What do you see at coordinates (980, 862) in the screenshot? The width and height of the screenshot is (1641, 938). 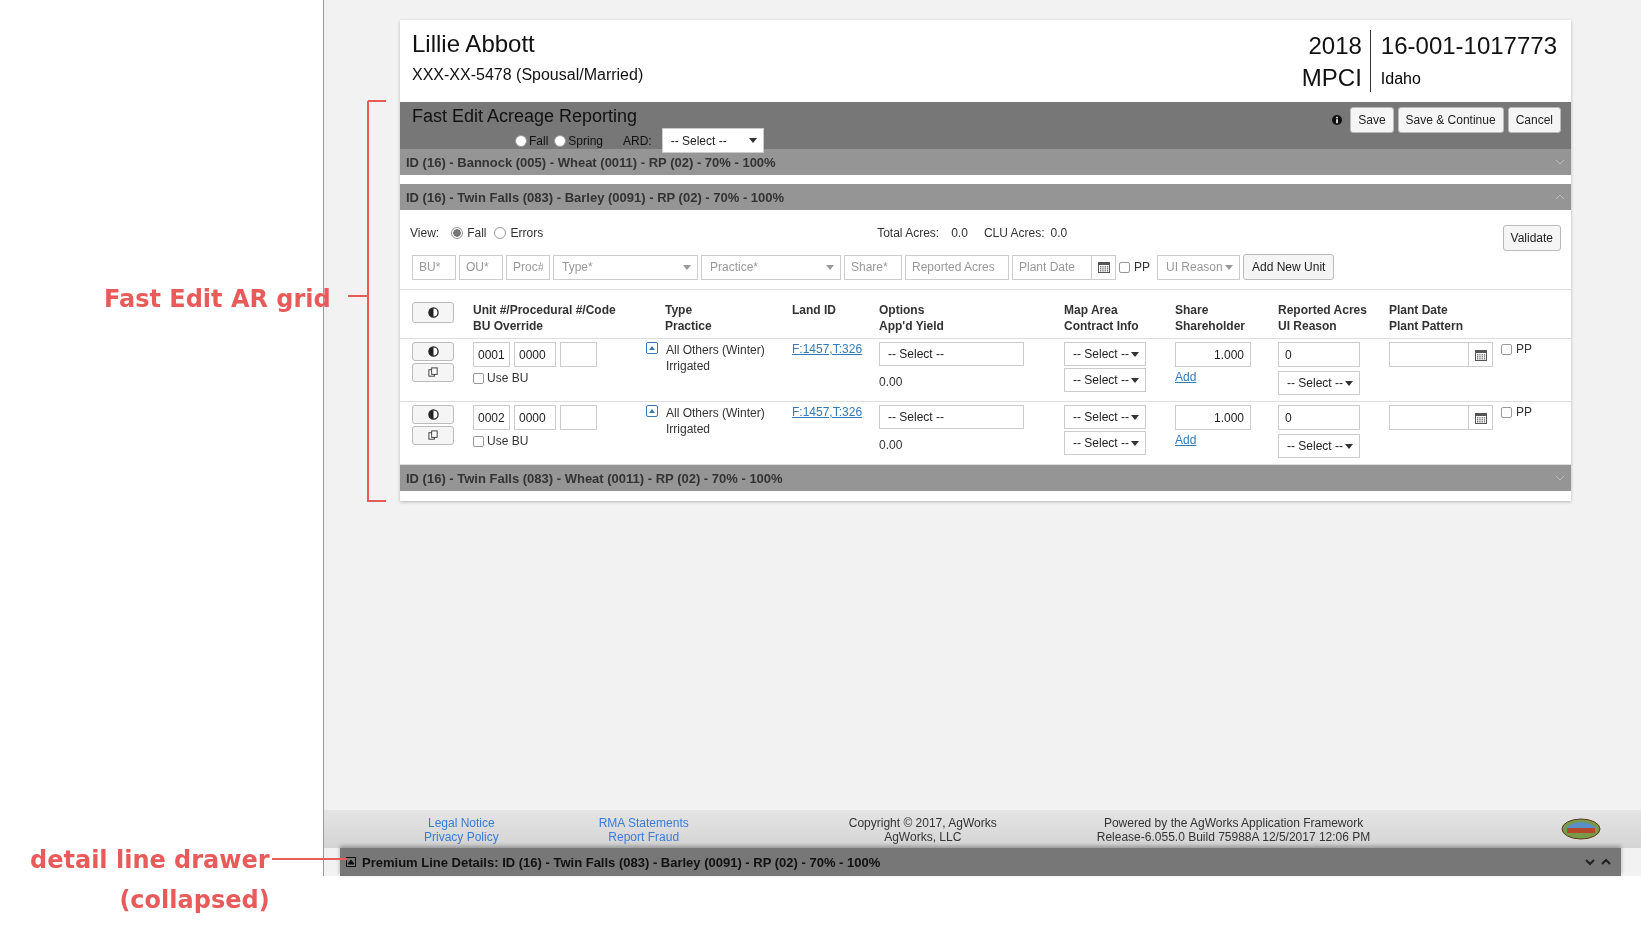 I see `drawer-bar: Premium Line Details: ID (16) - Twin Falls (083) - Barley (0091) - RP (02) - 70% - 100%` at bounding box center [980, 862].